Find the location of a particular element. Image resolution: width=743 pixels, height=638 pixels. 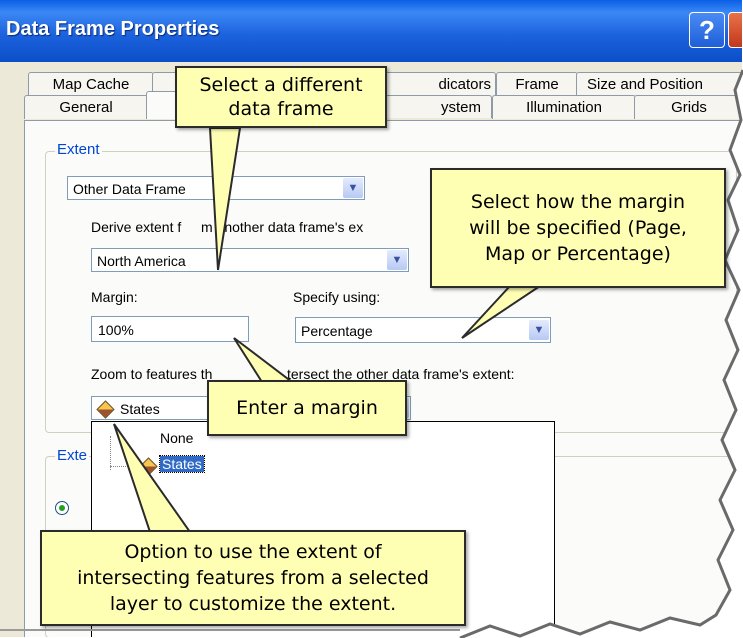

list-item-none: None is located at coordinates (176, 438).